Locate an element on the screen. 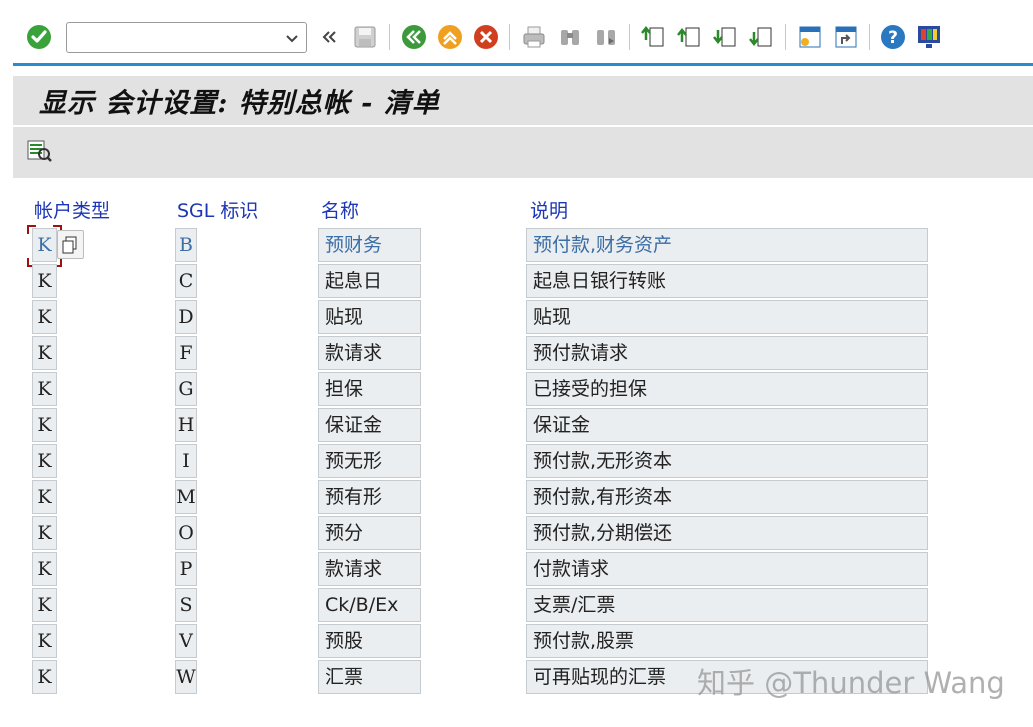 The height and width of the screenshot is (727, 1033). create-session-icon is located at coordinates (810, 37).